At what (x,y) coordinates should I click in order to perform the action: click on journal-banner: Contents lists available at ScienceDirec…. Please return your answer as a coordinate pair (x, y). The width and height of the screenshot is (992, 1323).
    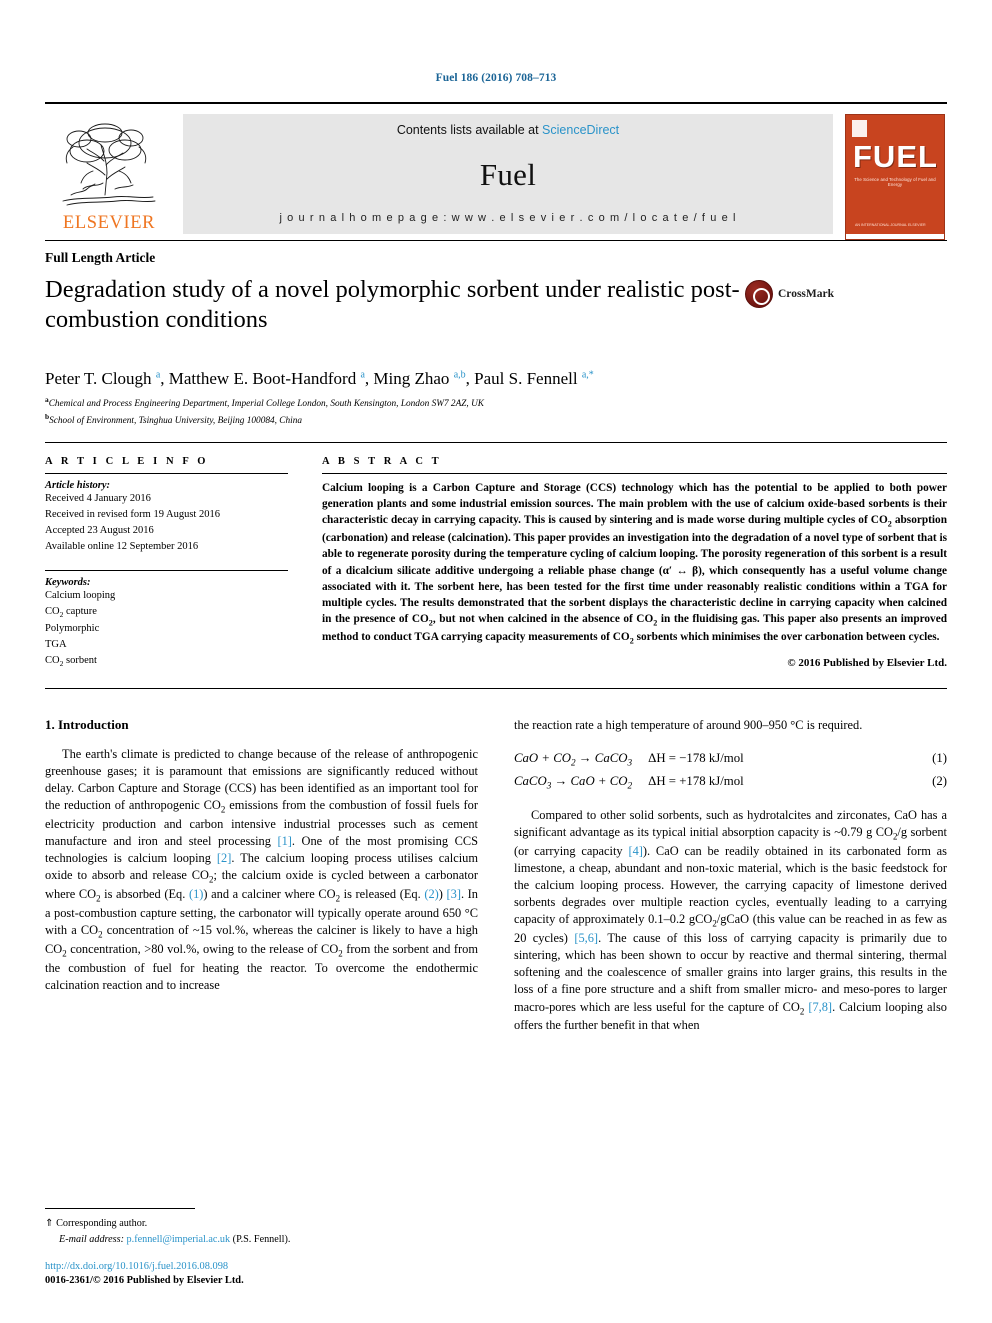
    Looking at the image, I should click on (508, 174).